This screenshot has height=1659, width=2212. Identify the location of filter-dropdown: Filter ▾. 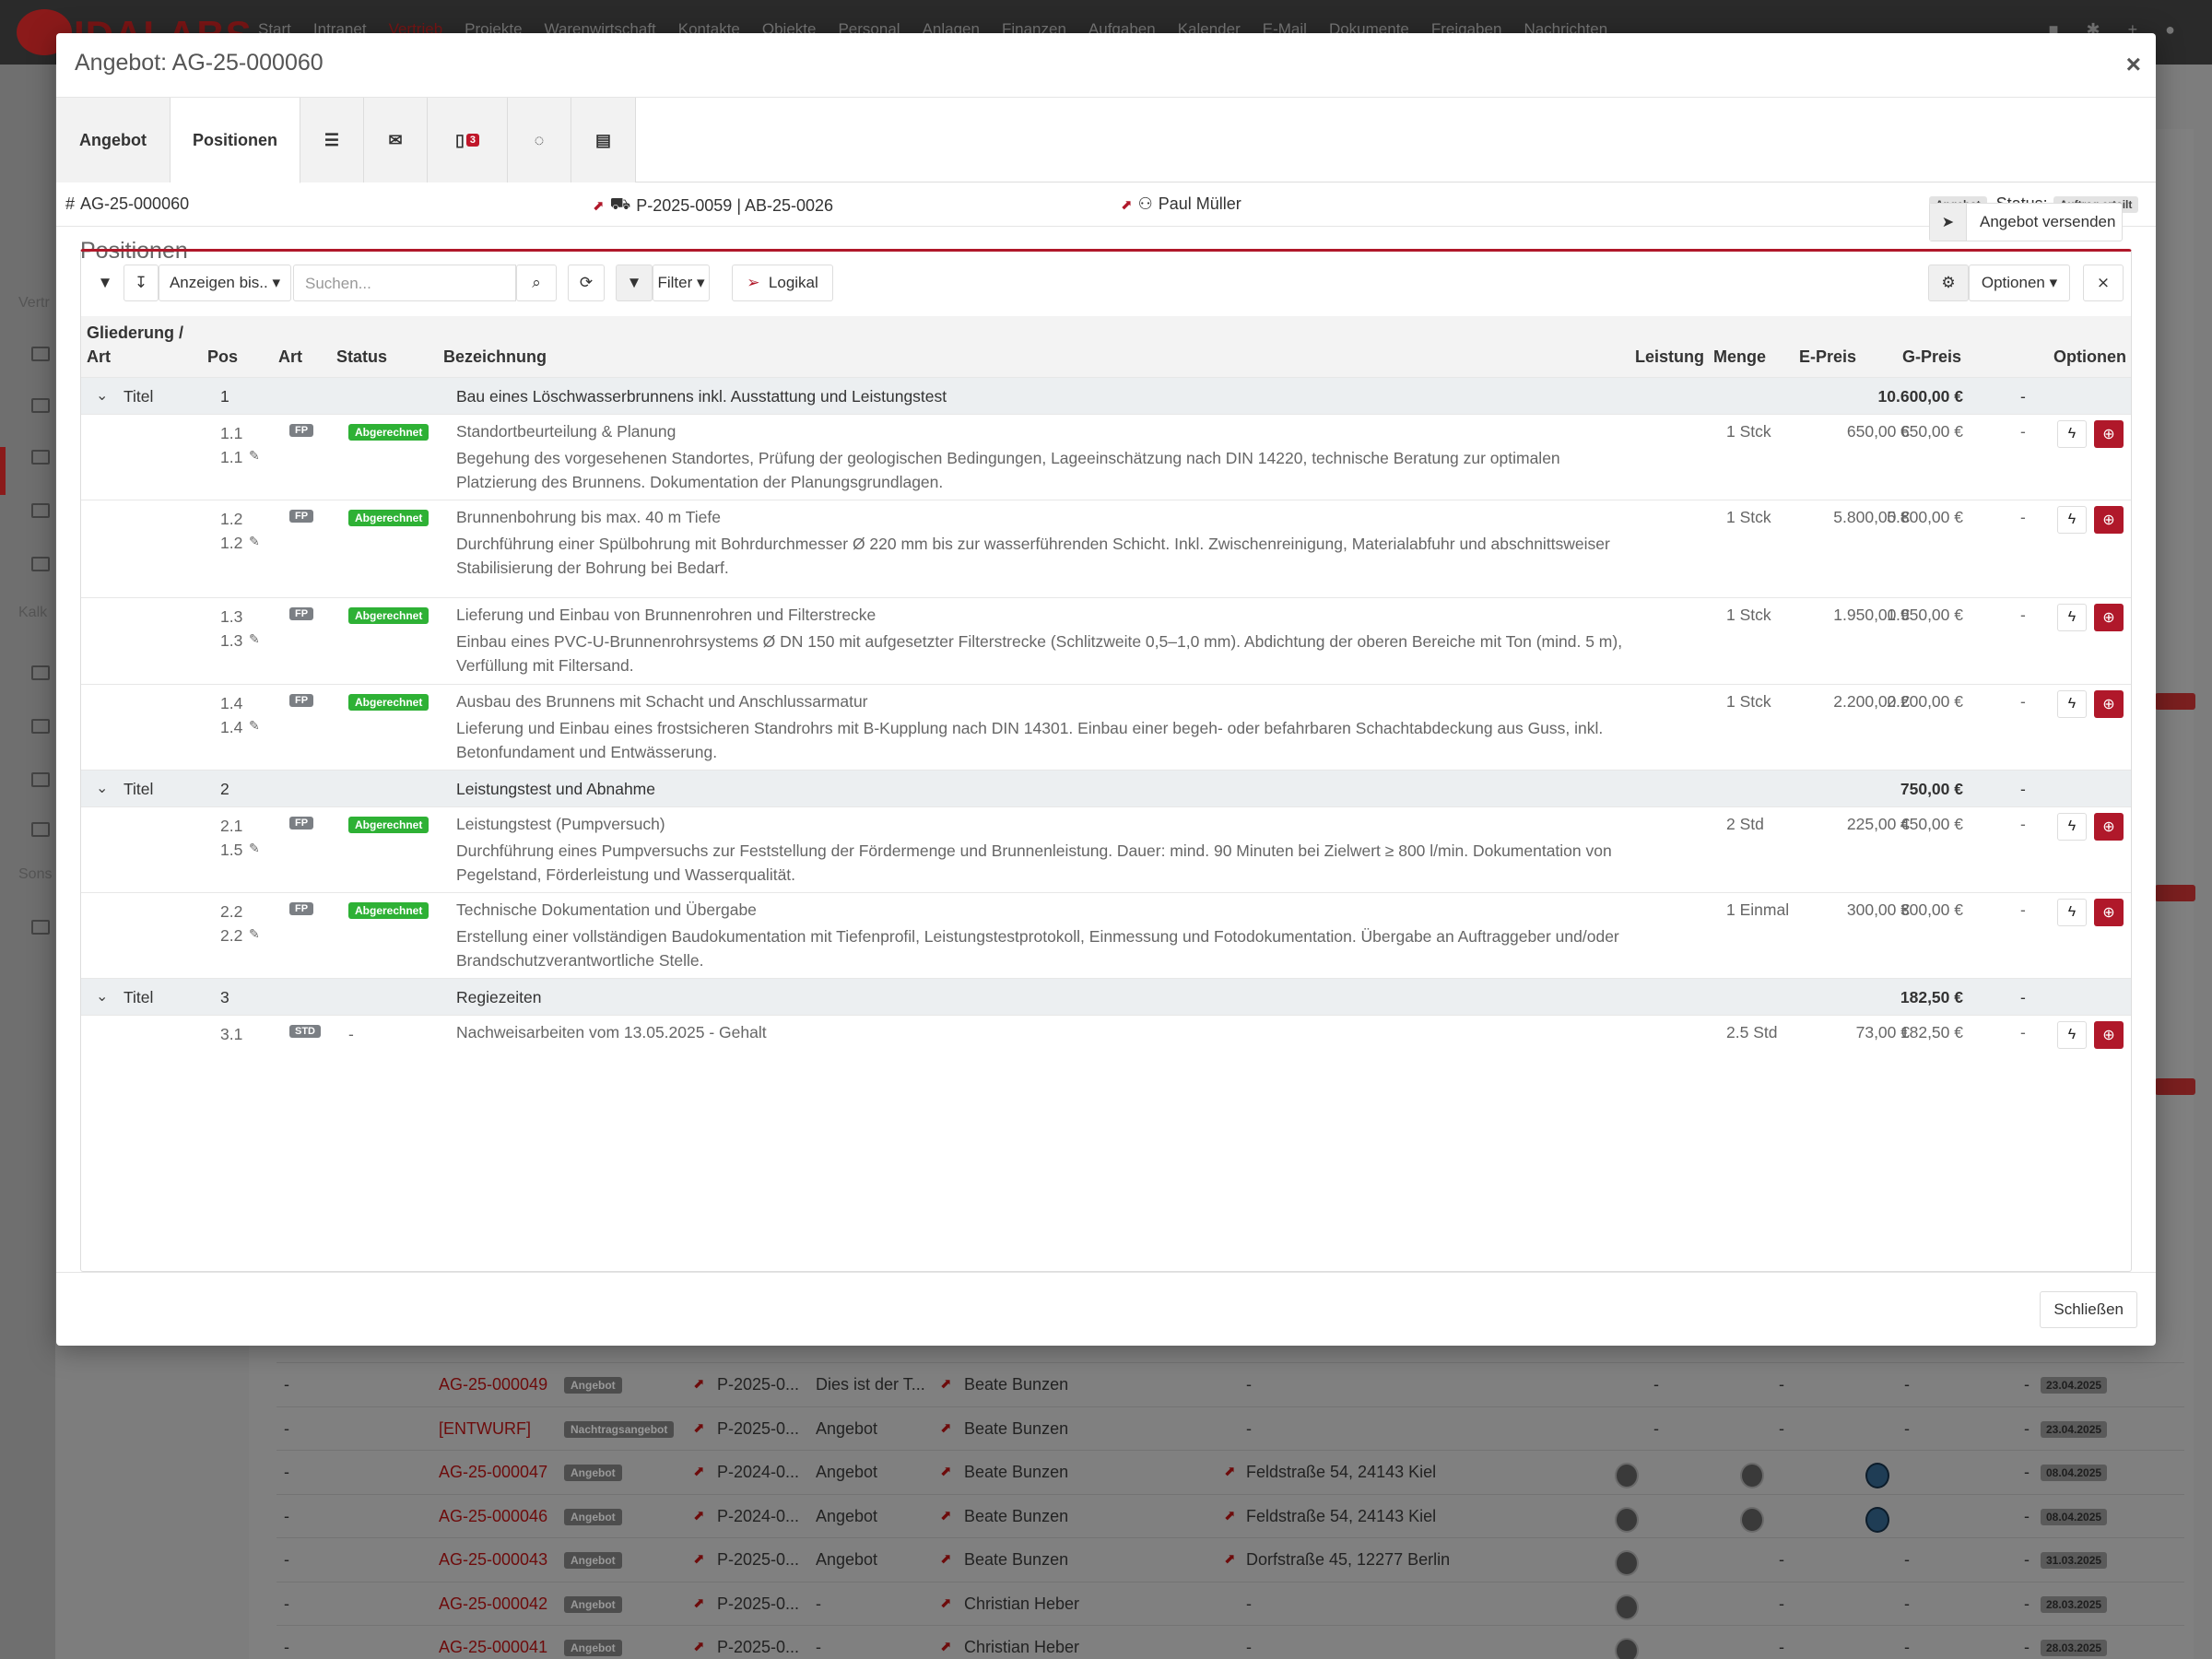
(681, 283).